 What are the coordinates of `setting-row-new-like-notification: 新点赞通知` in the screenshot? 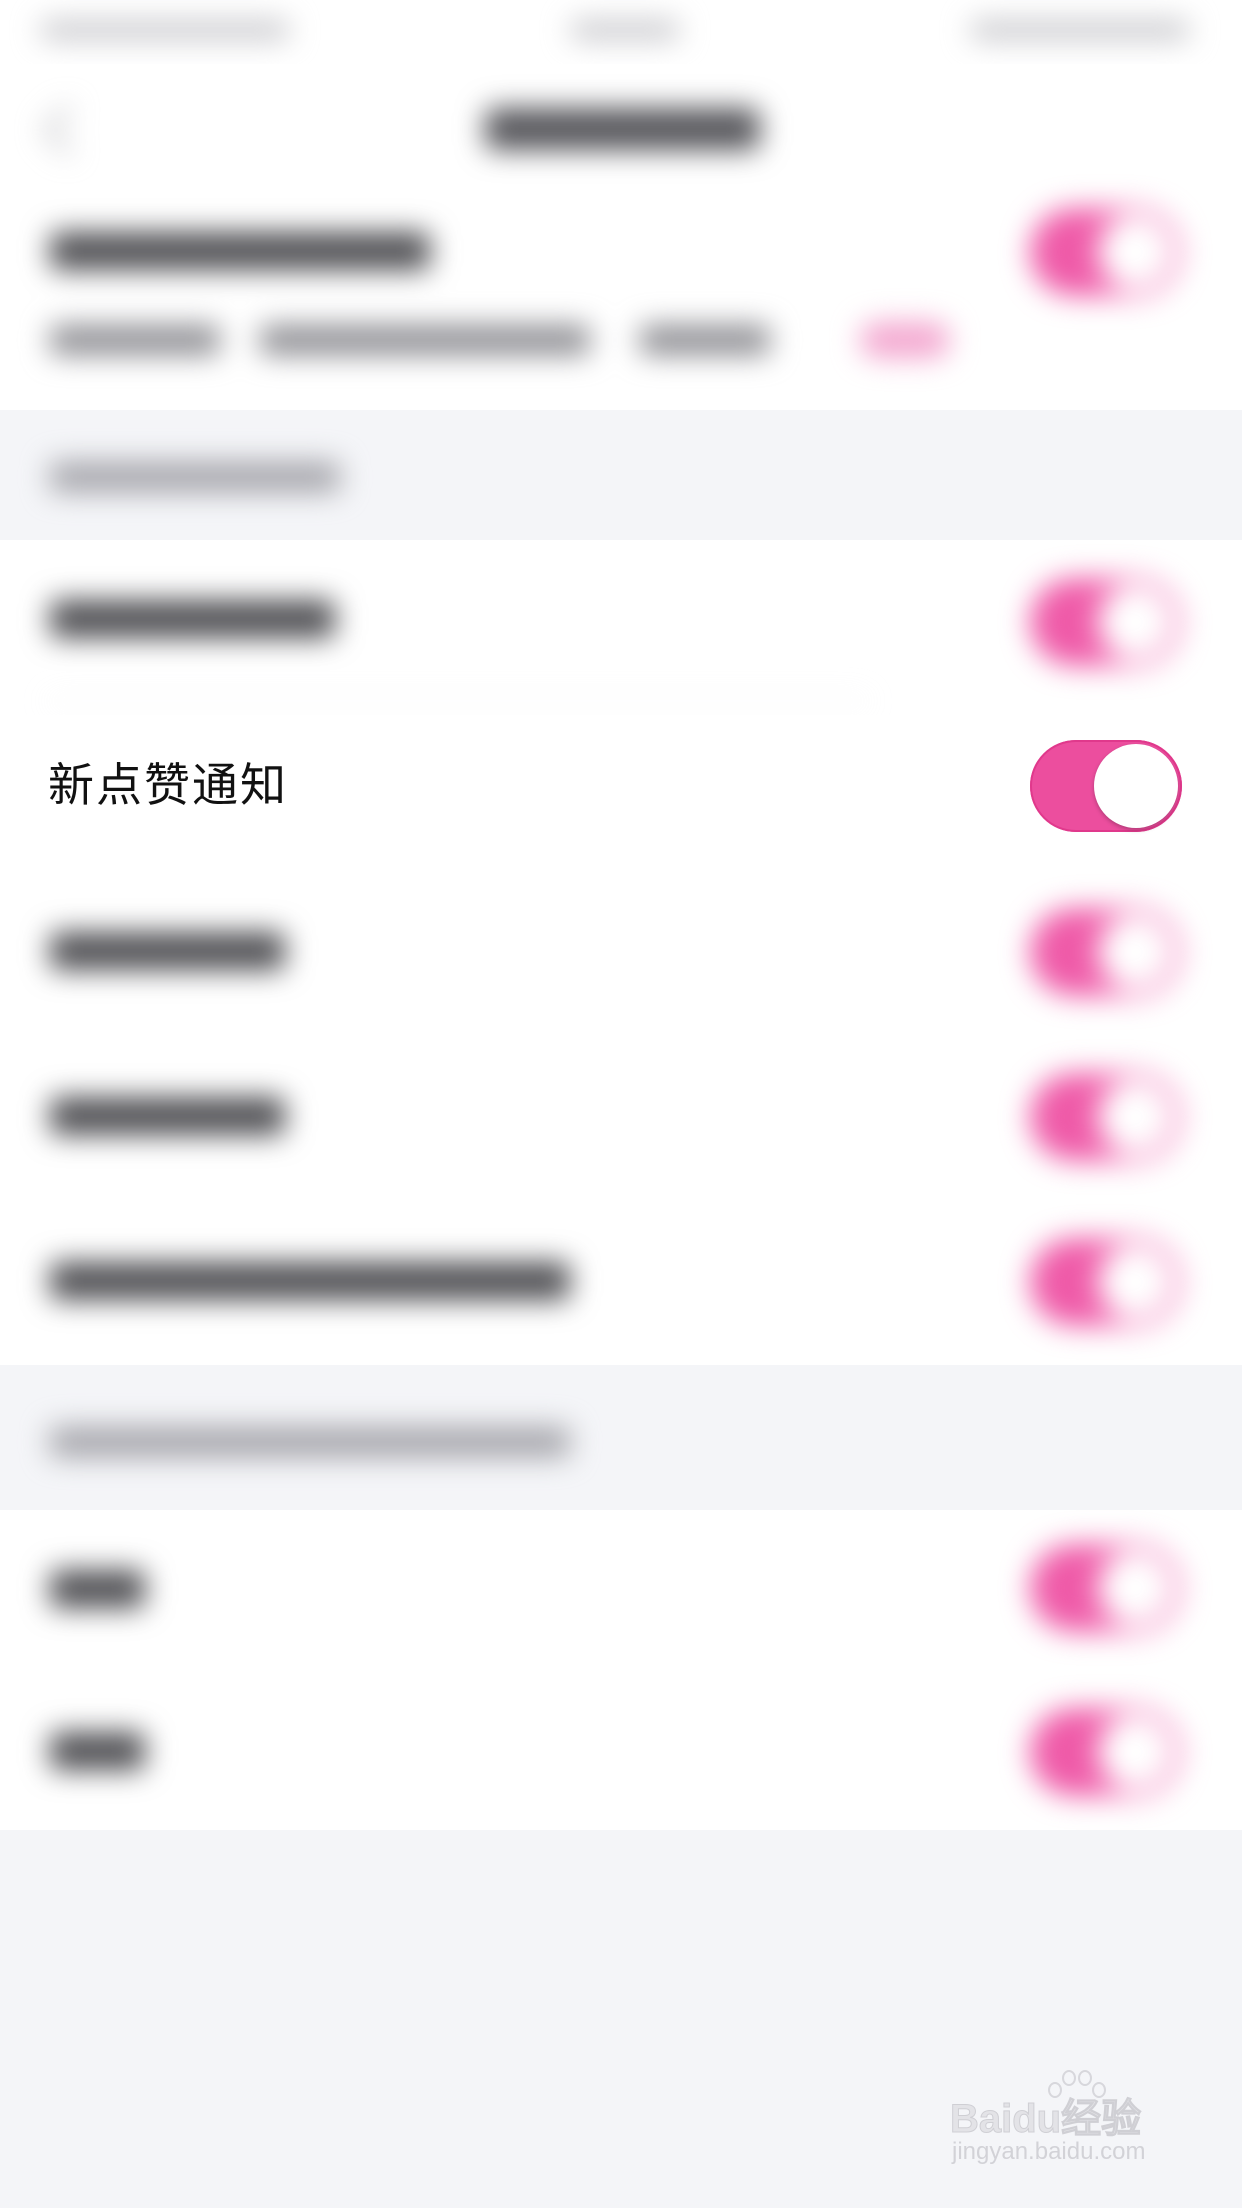 It's located at (621, 785).